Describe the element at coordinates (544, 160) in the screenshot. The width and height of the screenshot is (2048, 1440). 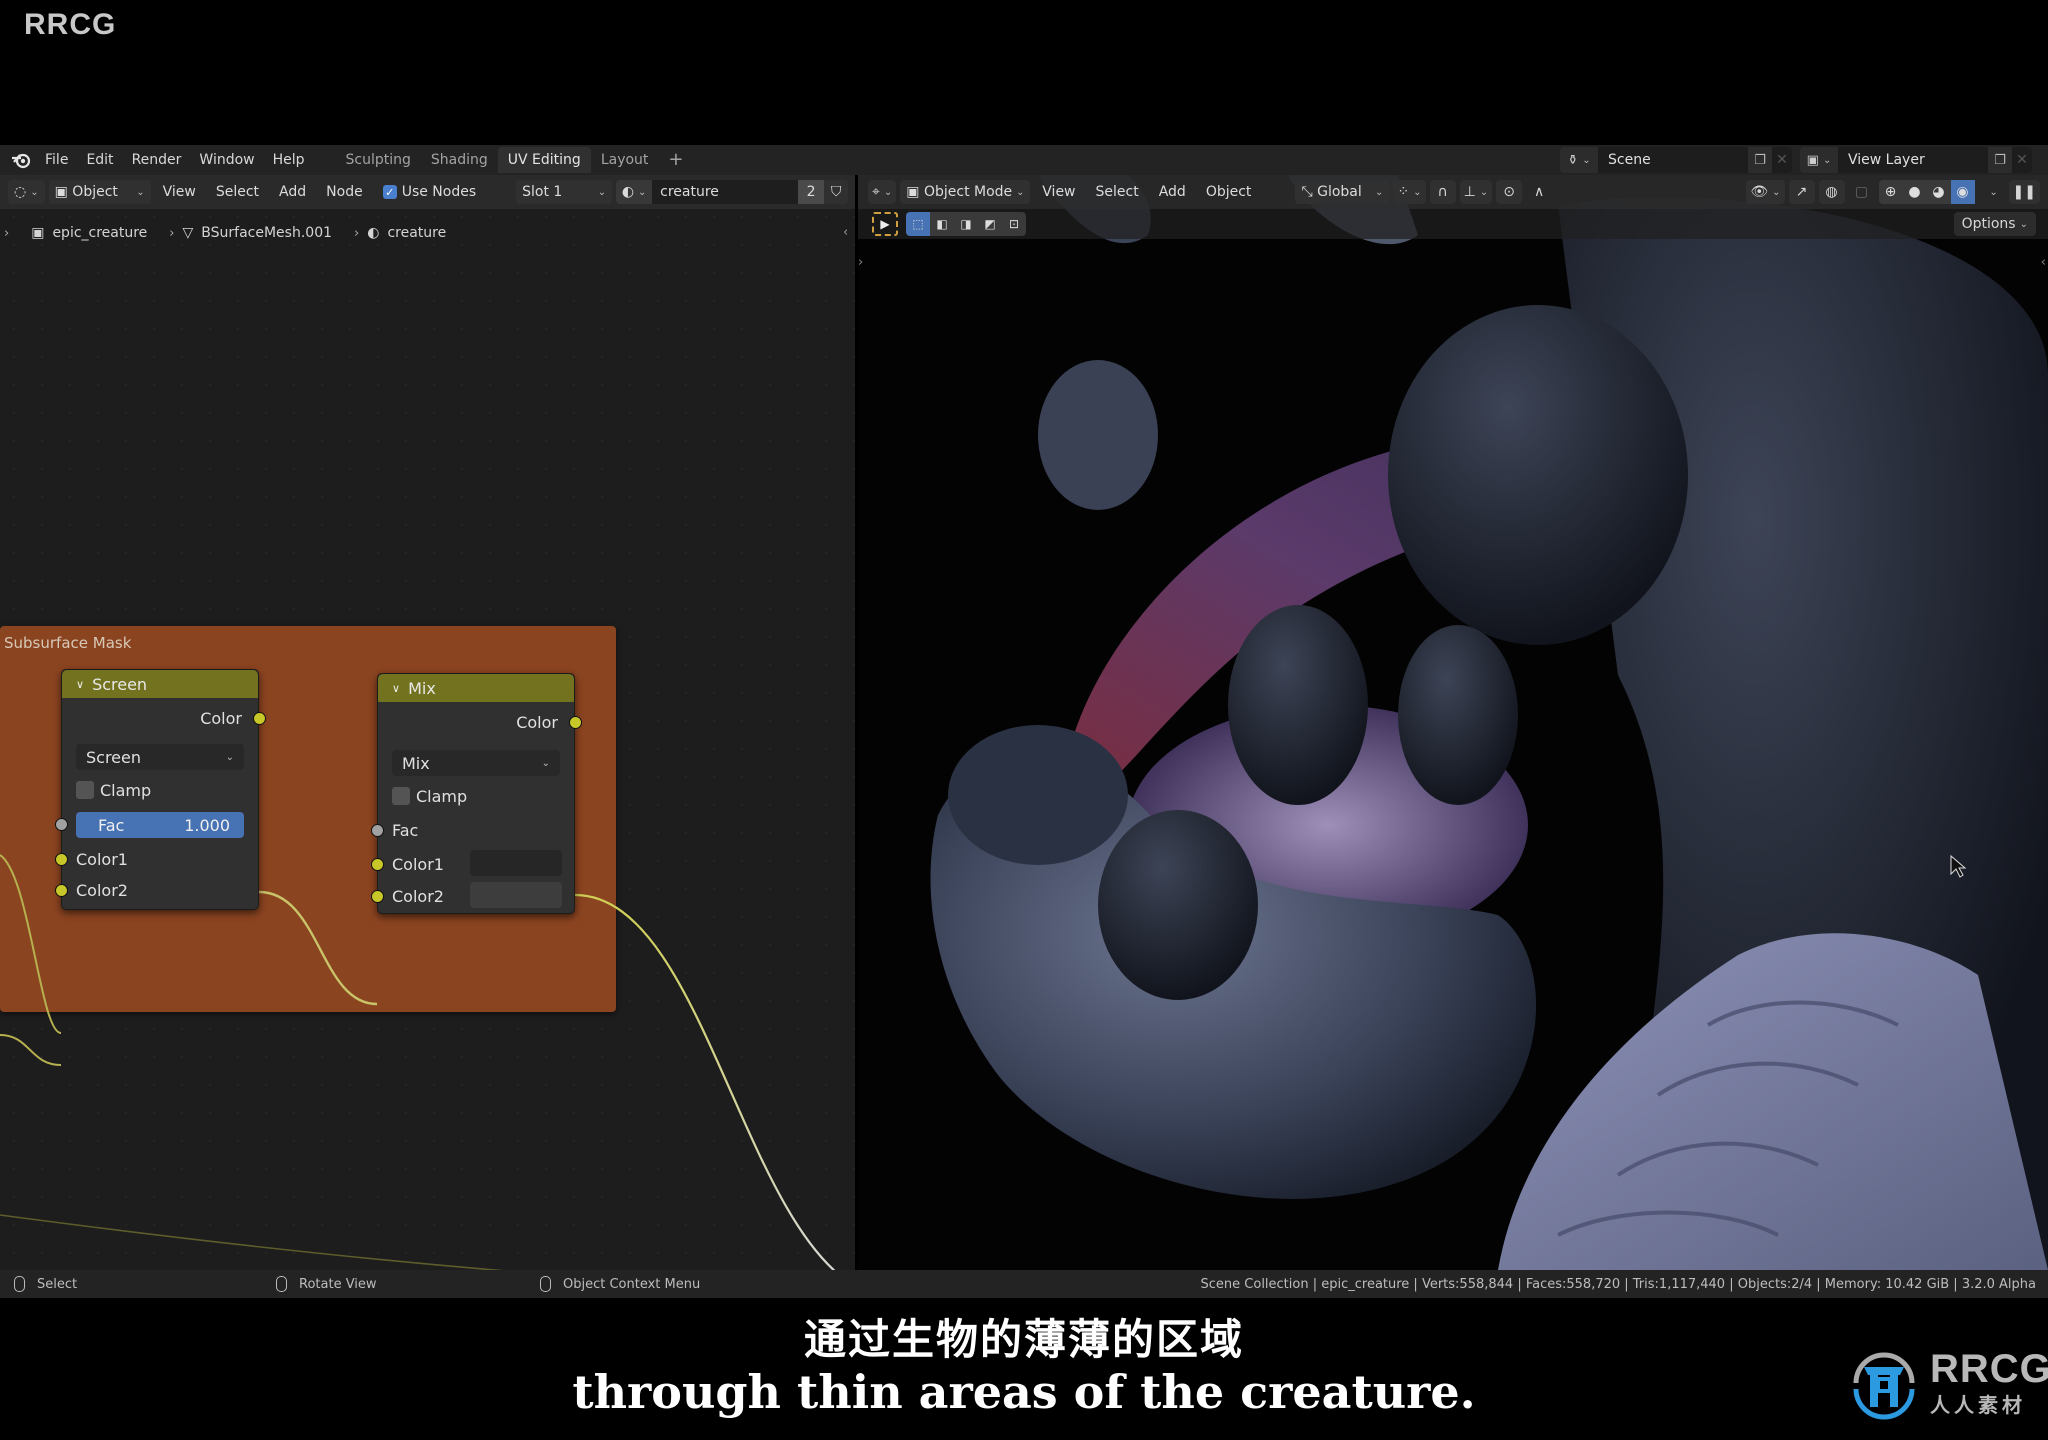
I see `tab-uv-editing: UV Editing` at that location.